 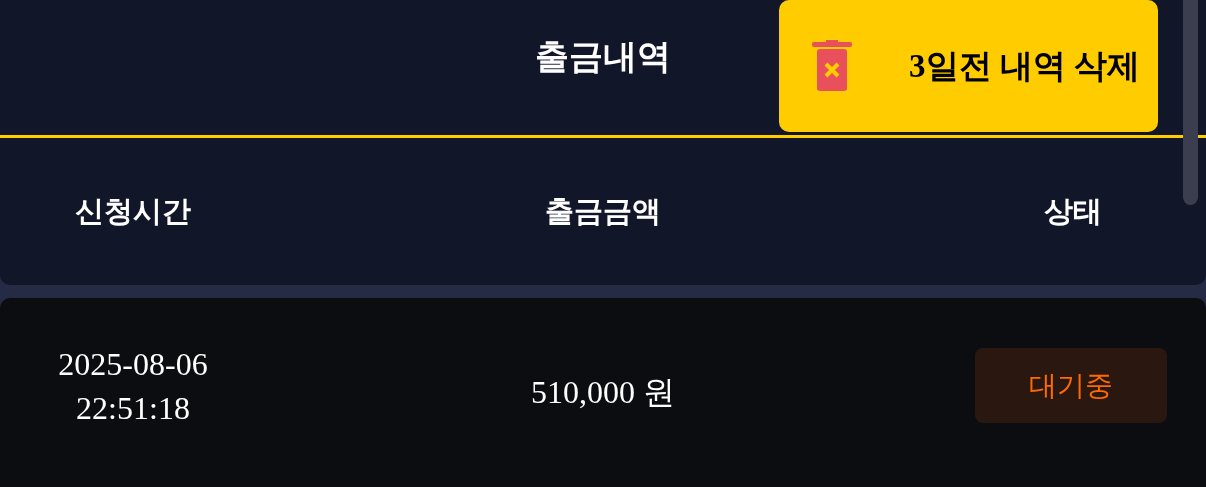 What do you see at coordinates (968, 66) in the screenshot?
I see `delete-history-button: 3일전 내역 삭제` at bounding box center [968, 66].